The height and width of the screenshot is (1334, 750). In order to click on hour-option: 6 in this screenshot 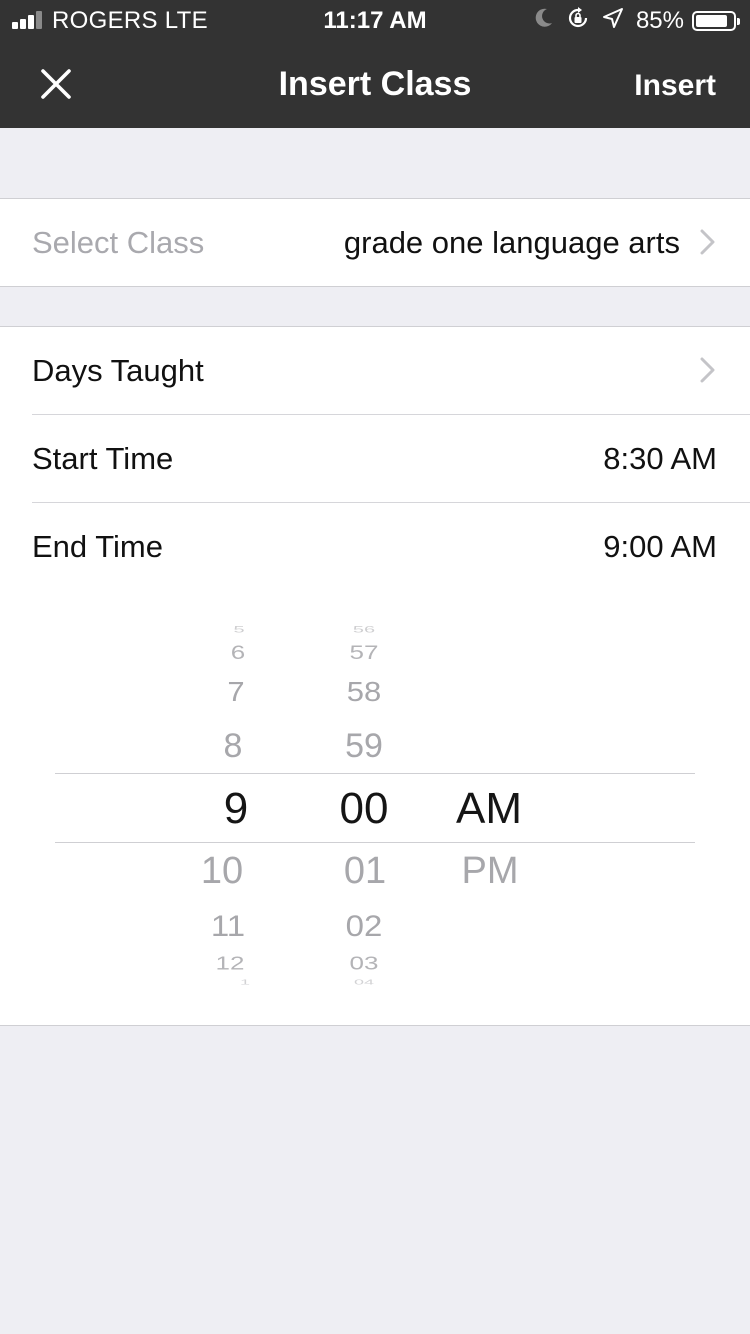, I will do `click(238, 652)`.